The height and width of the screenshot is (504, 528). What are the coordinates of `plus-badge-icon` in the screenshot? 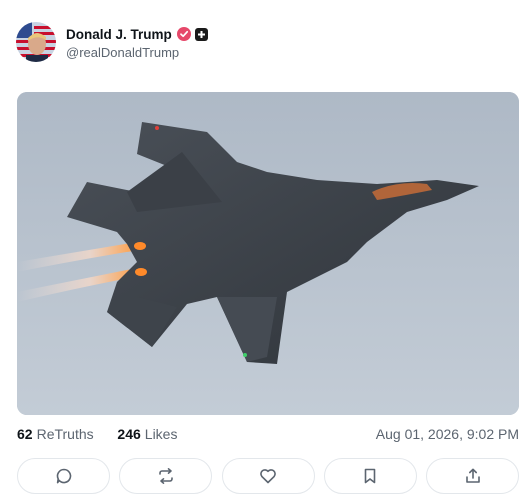 It's located at (201, 34).